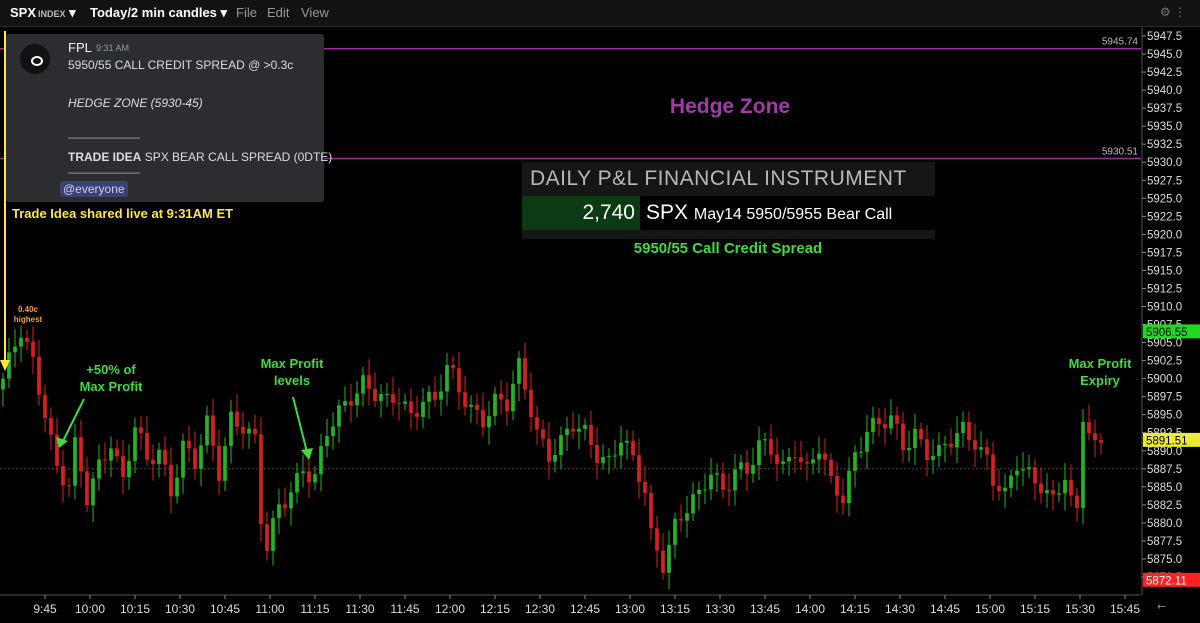  I want to click on menu-edit: Edit, so click(278, 12).